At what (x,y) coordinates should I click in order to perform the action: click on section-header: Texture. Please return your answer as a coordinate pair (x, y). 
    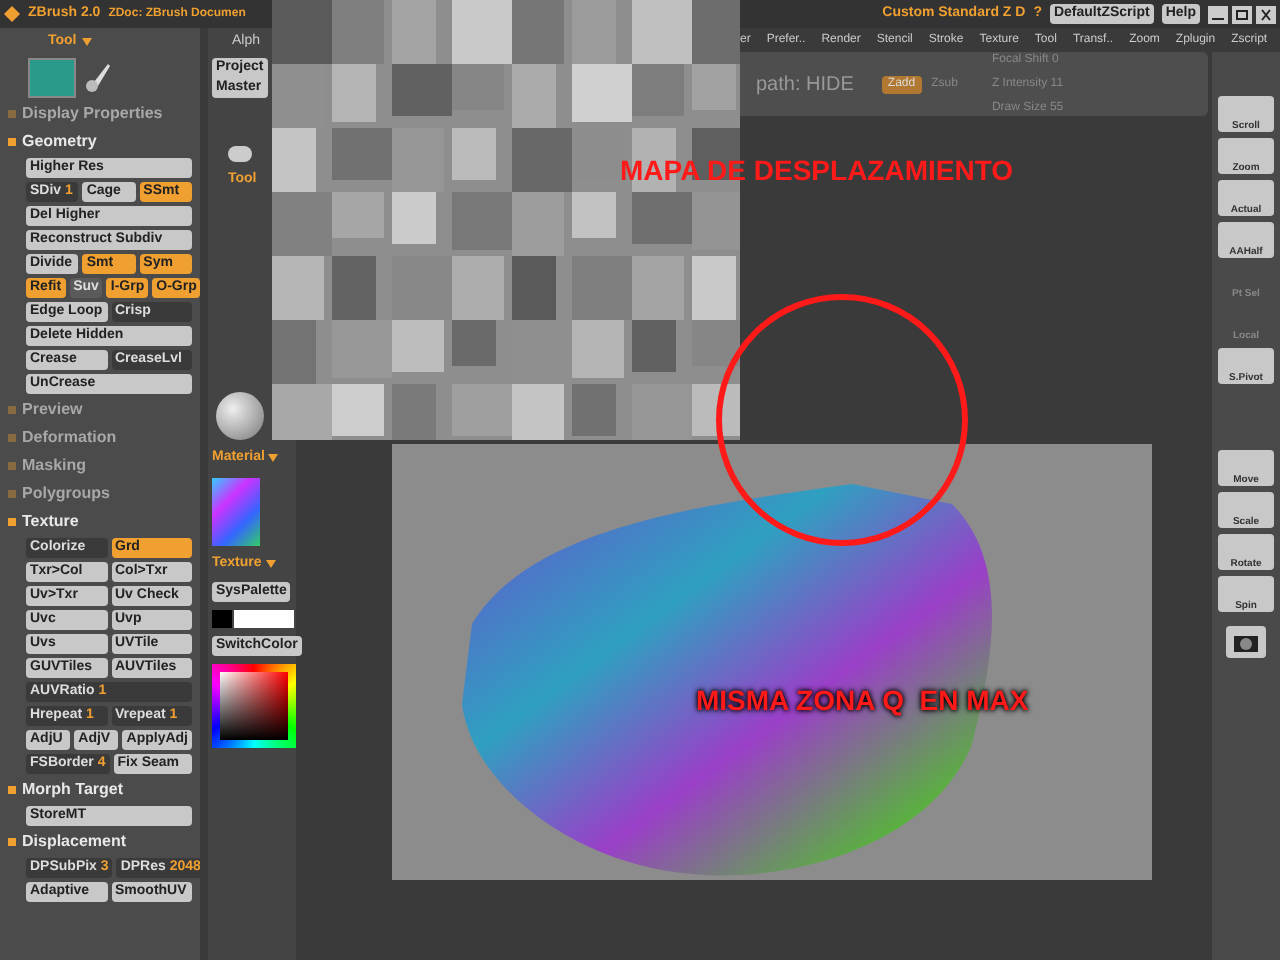
    Looking at the image, I should click on (50, 521).